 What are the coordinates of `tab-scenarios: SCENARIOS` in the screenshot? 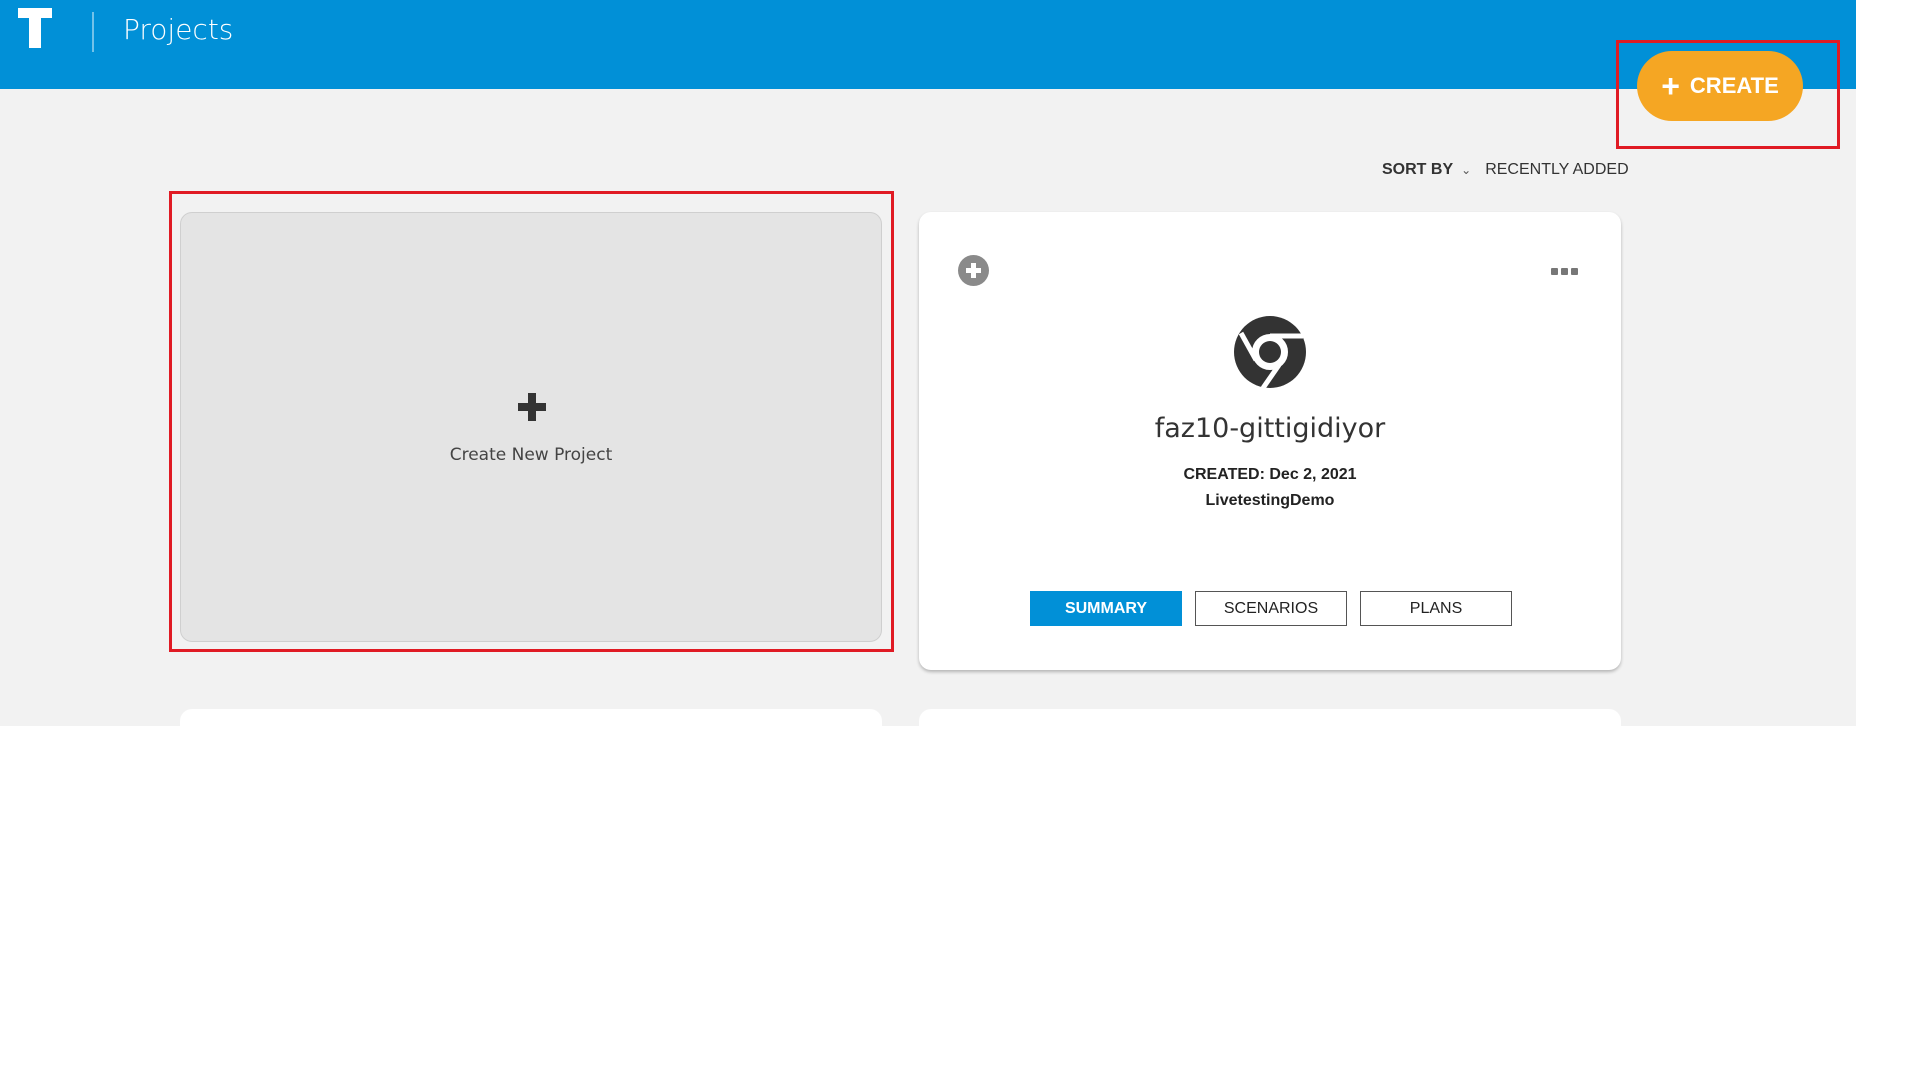 It's located at (1271, 608).